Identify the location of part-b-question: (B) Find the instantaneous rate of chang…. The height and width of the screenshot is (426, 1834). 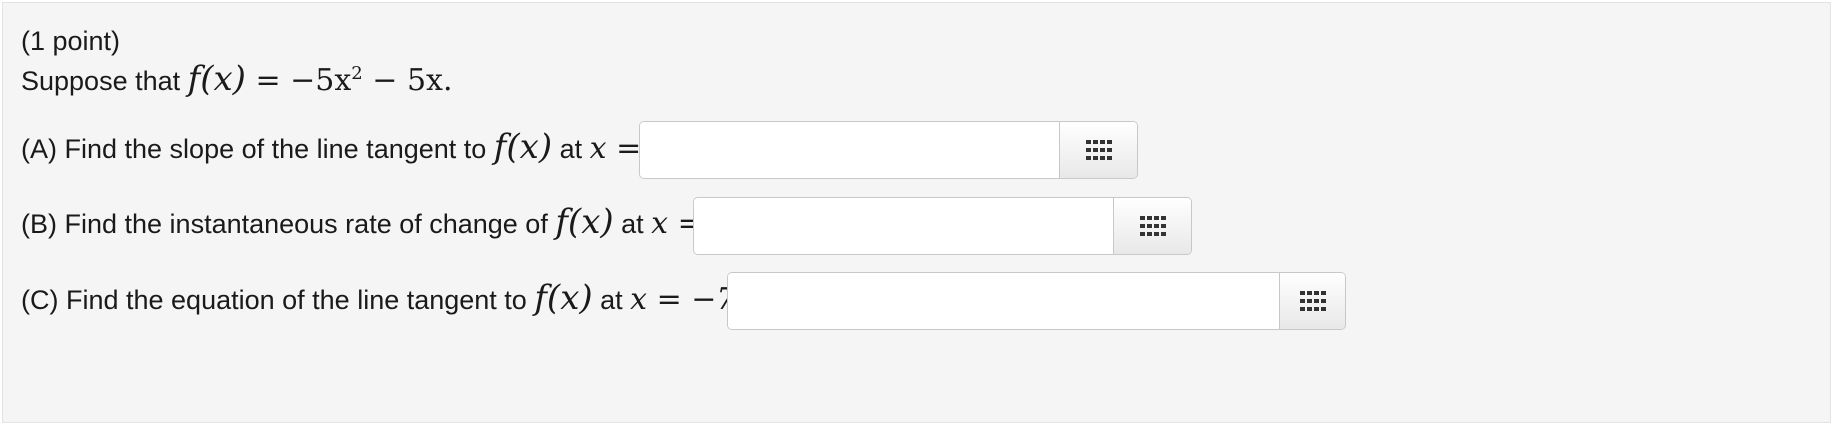
(393, 222).